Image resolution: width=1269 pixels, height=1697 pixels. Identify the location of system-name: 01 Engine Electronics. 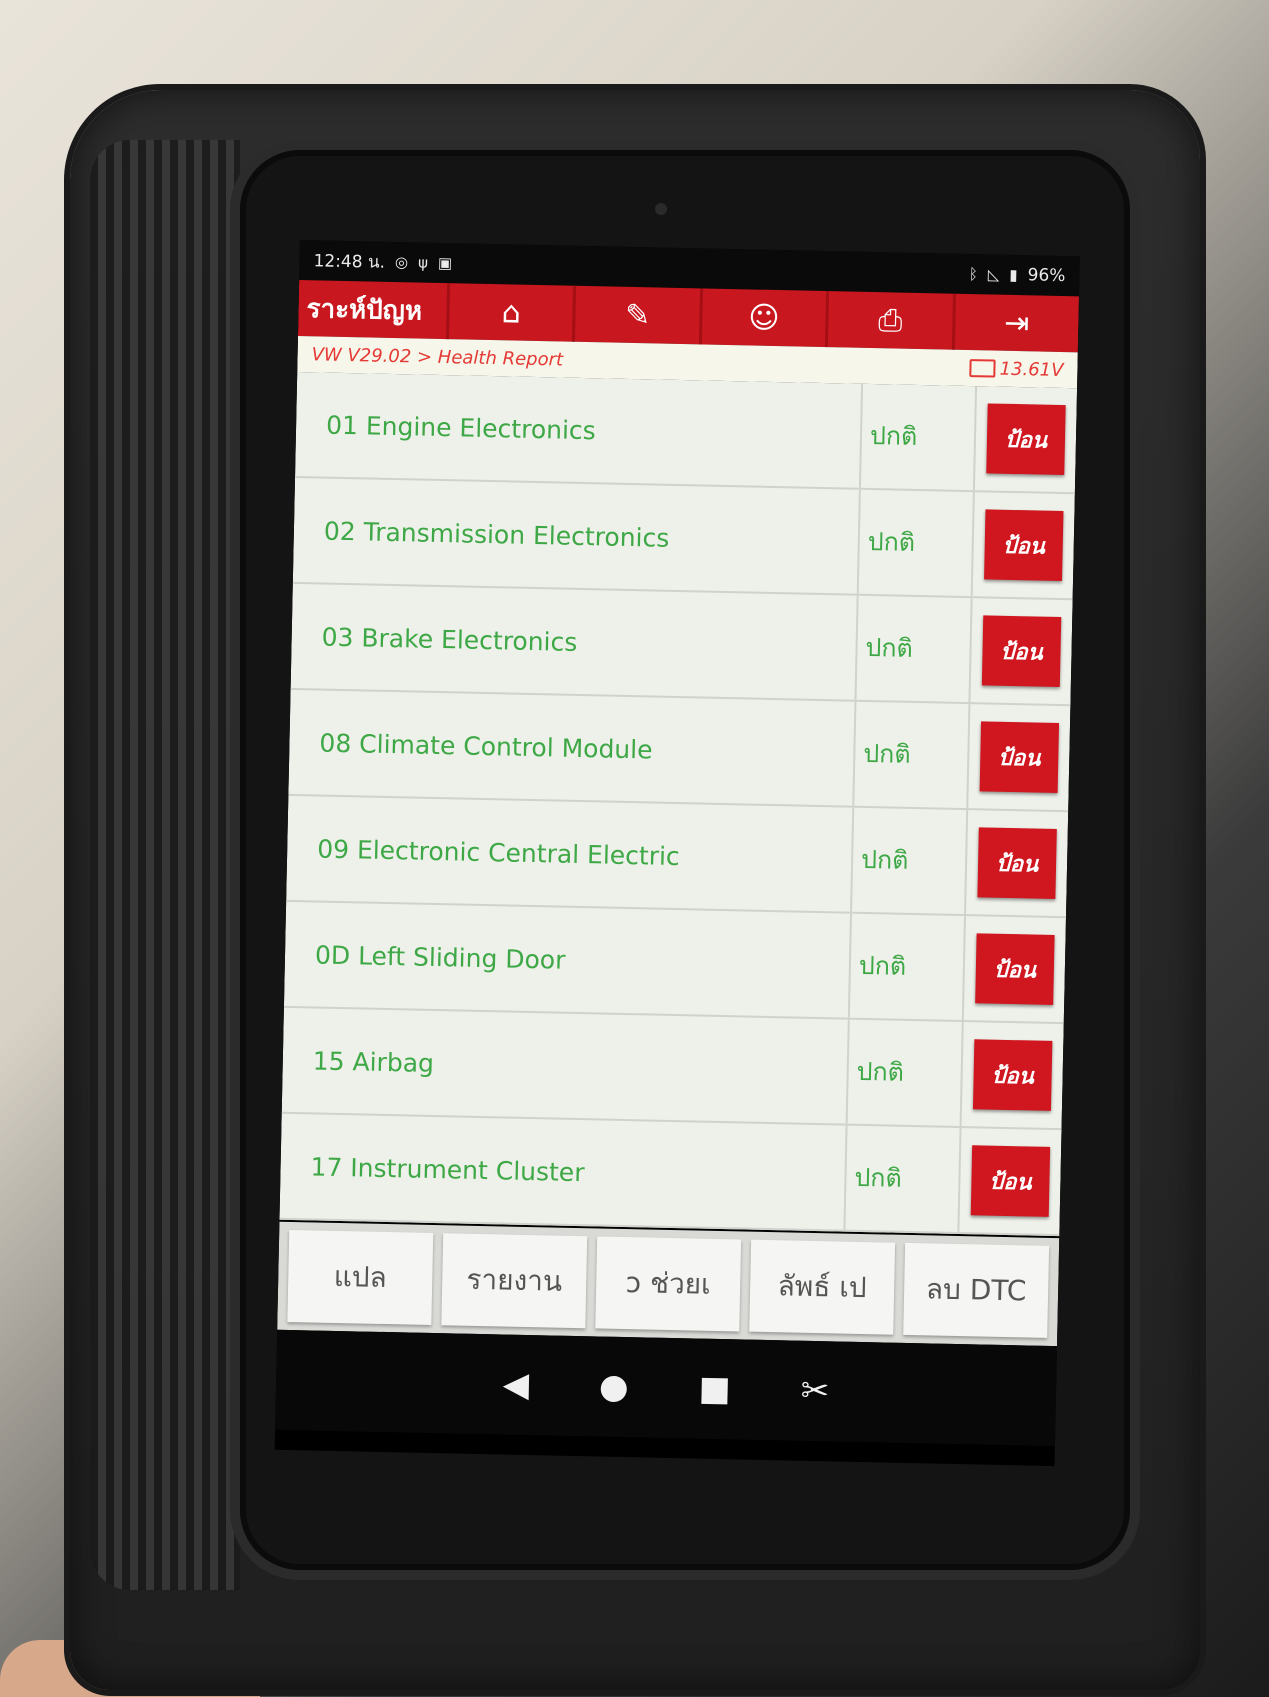
(579, 429).